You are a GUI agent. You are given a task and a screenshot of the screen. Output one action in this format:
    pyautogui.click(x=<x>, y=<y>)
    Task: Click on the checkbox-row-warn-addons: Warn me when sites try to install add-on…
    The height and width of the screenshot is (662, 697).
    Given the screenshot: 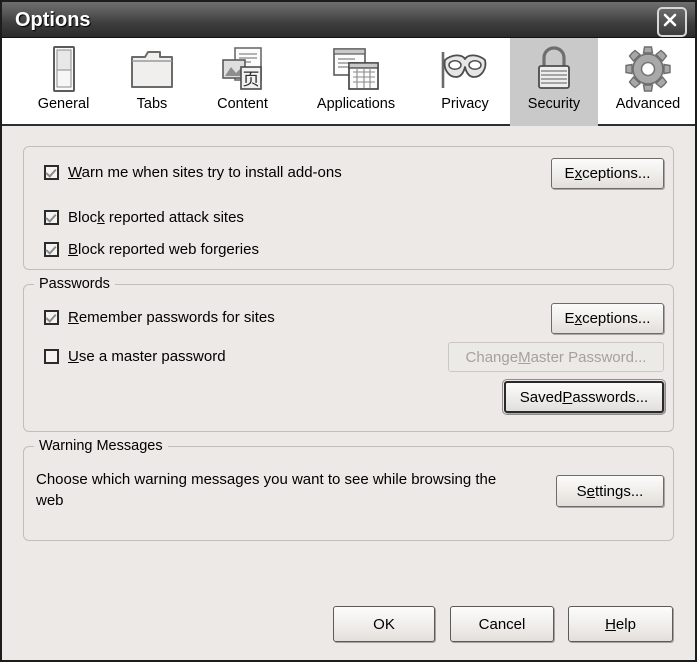 What is the action you would take?
    pyautogui.click(x=193, y=172)
    